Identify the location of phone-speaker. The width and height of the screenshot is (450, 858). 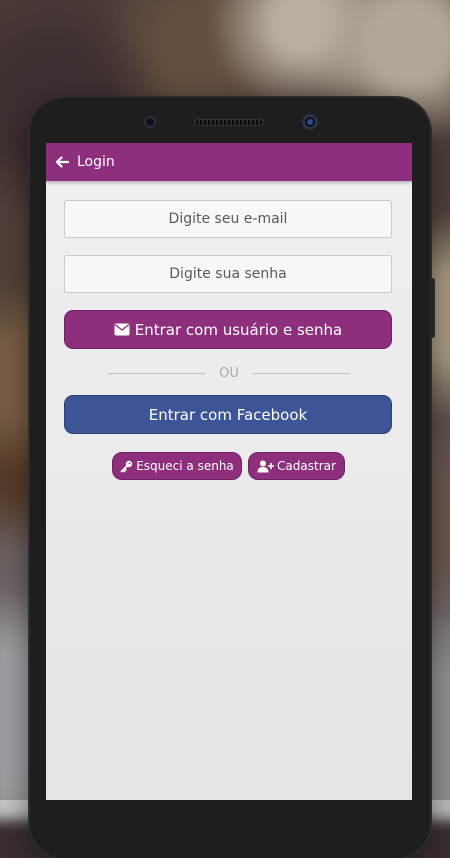
(229, 122).